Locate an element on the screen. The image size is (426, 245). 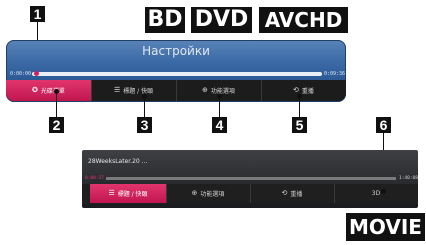
panel-title: Настройки is located at coordinates (176, 51).